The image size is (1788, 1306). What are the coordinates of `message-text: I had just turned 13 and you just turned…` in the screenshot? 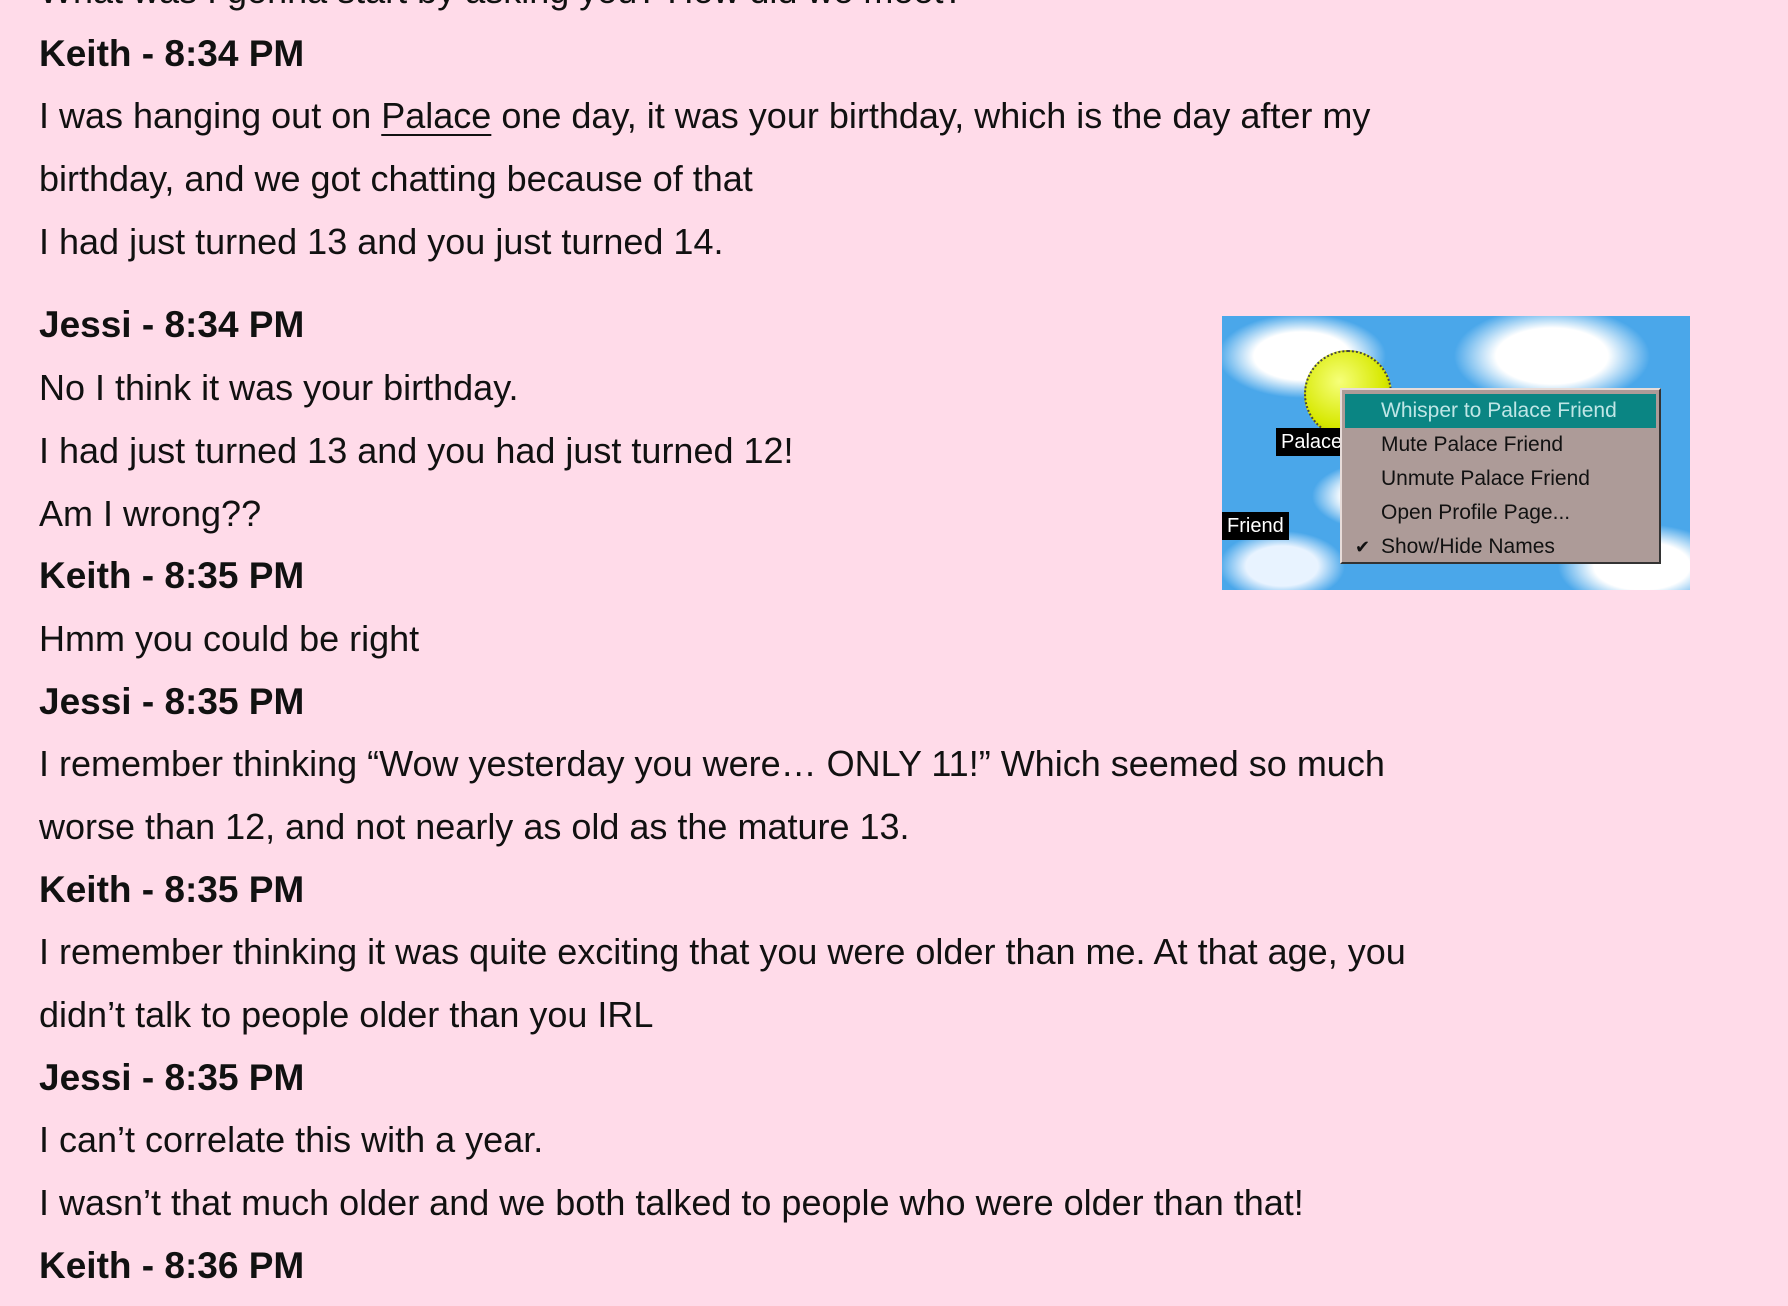 It's located at (381, 241).